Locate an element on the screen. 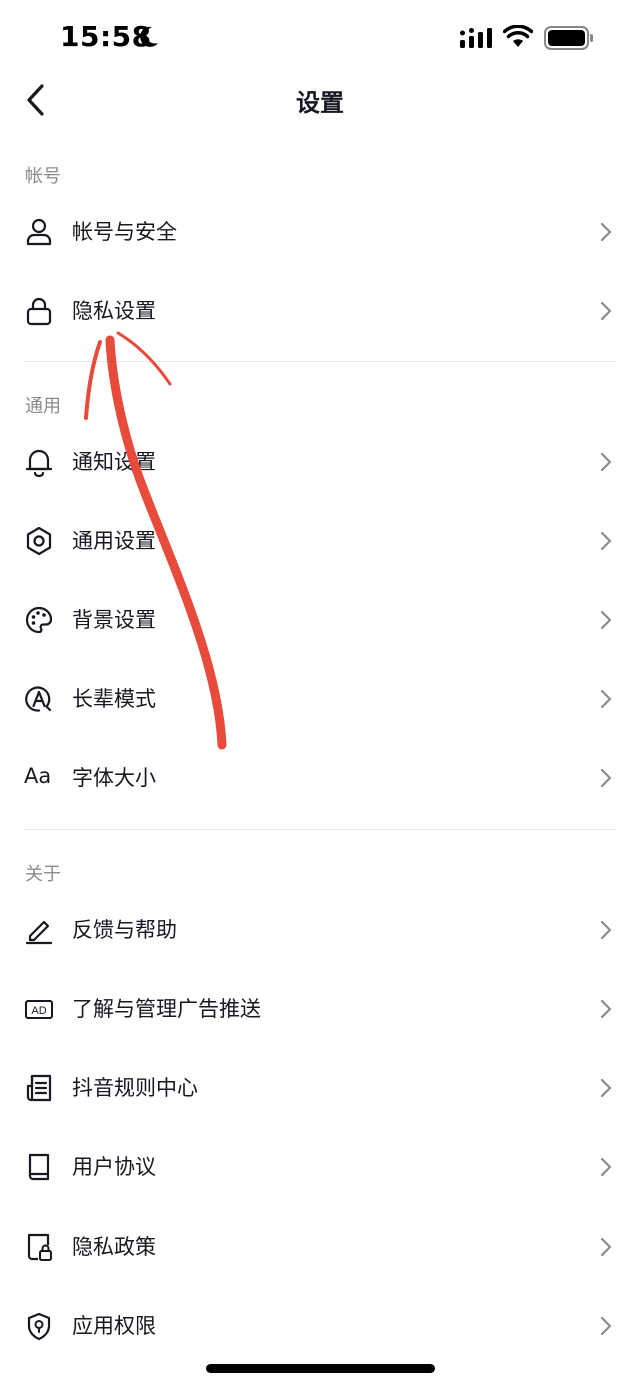 Image resolution: width=640 pixels, height=1385 pixels. moon-icon is located at coordinates (149, 36).